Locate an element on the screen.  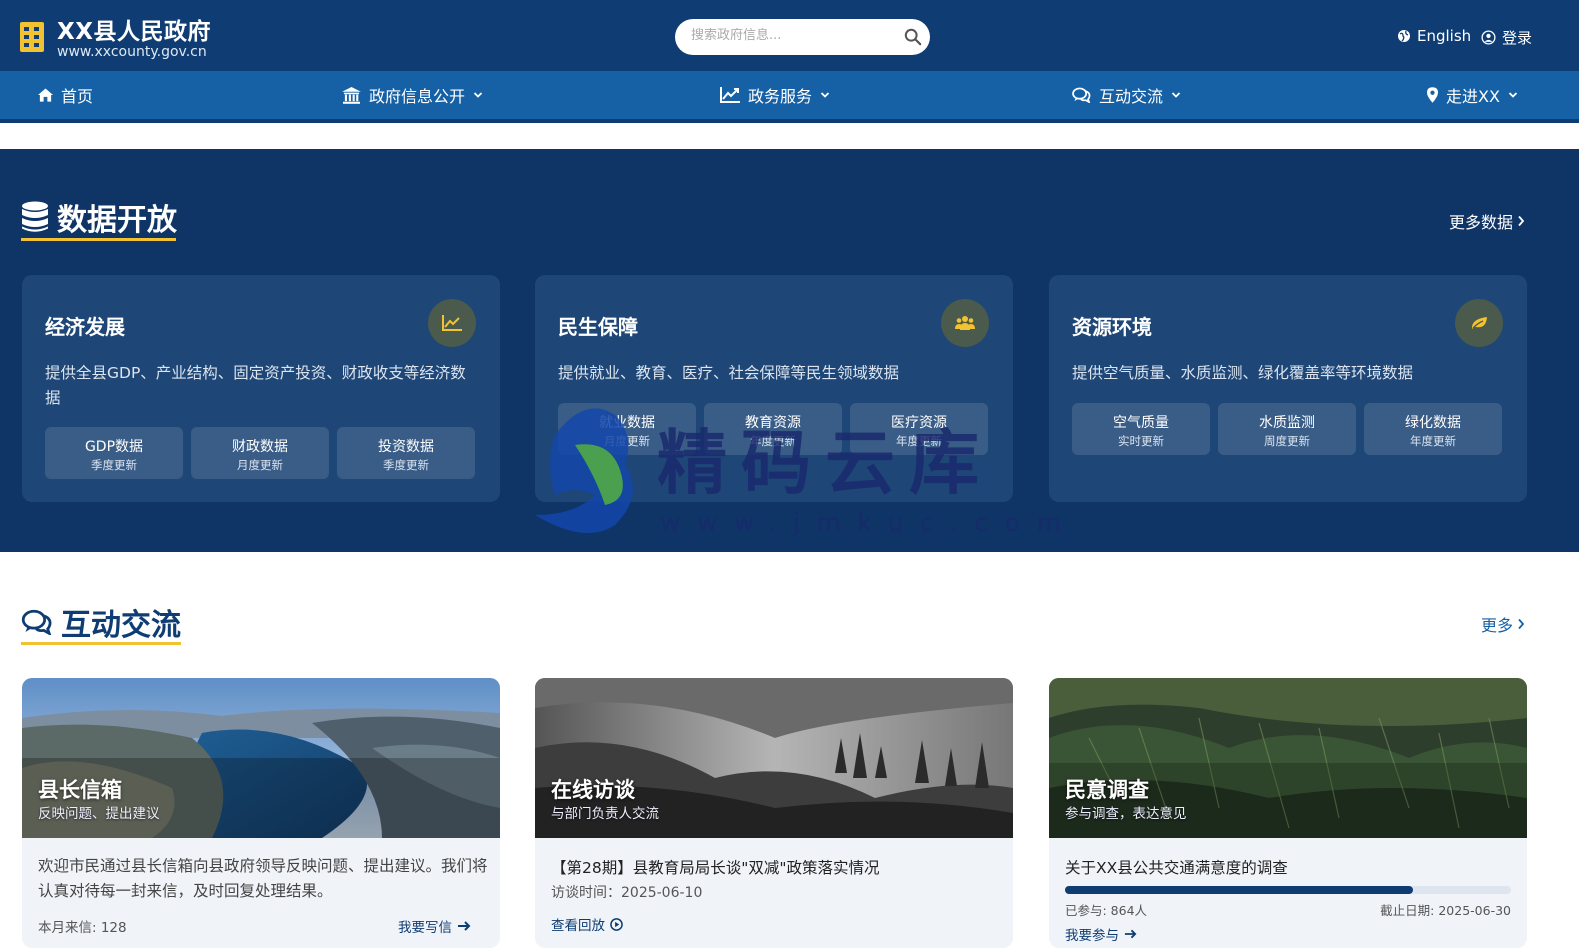
data-chip-education: 教育资源 年度更新 is located at coordinates (773, 429).